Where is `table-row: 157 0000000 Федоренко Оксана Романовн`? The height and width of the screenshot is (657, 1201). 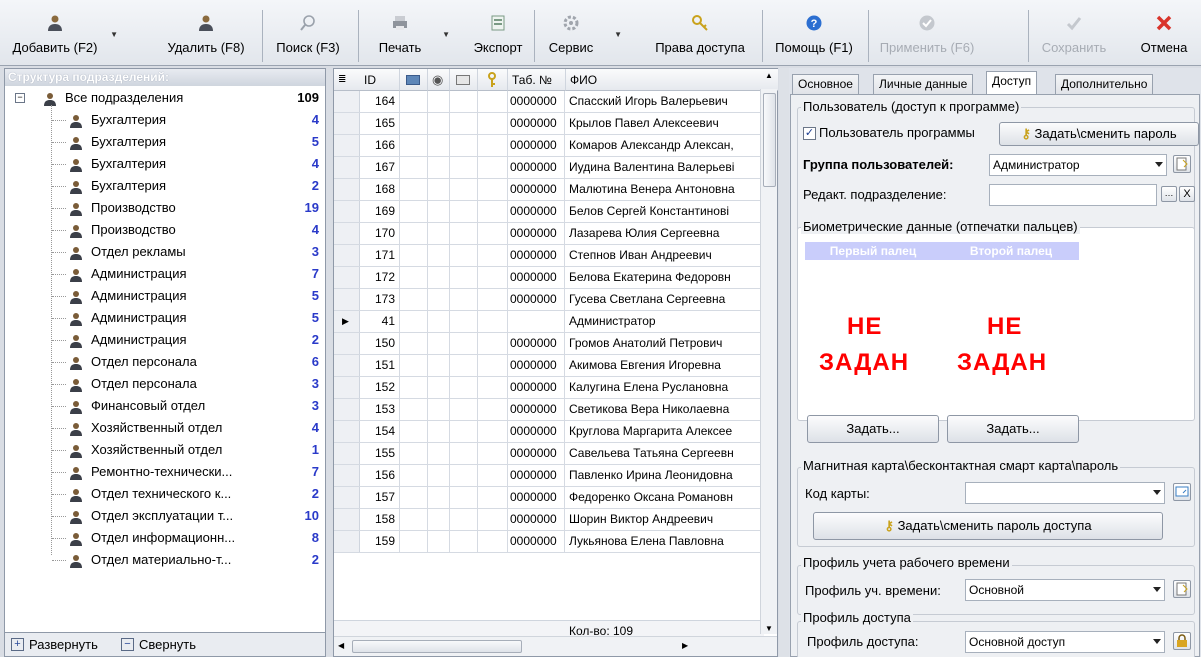
table-row: 157 0000000 Федоренко Оксана Романовн is located at coordinates (549, 498).